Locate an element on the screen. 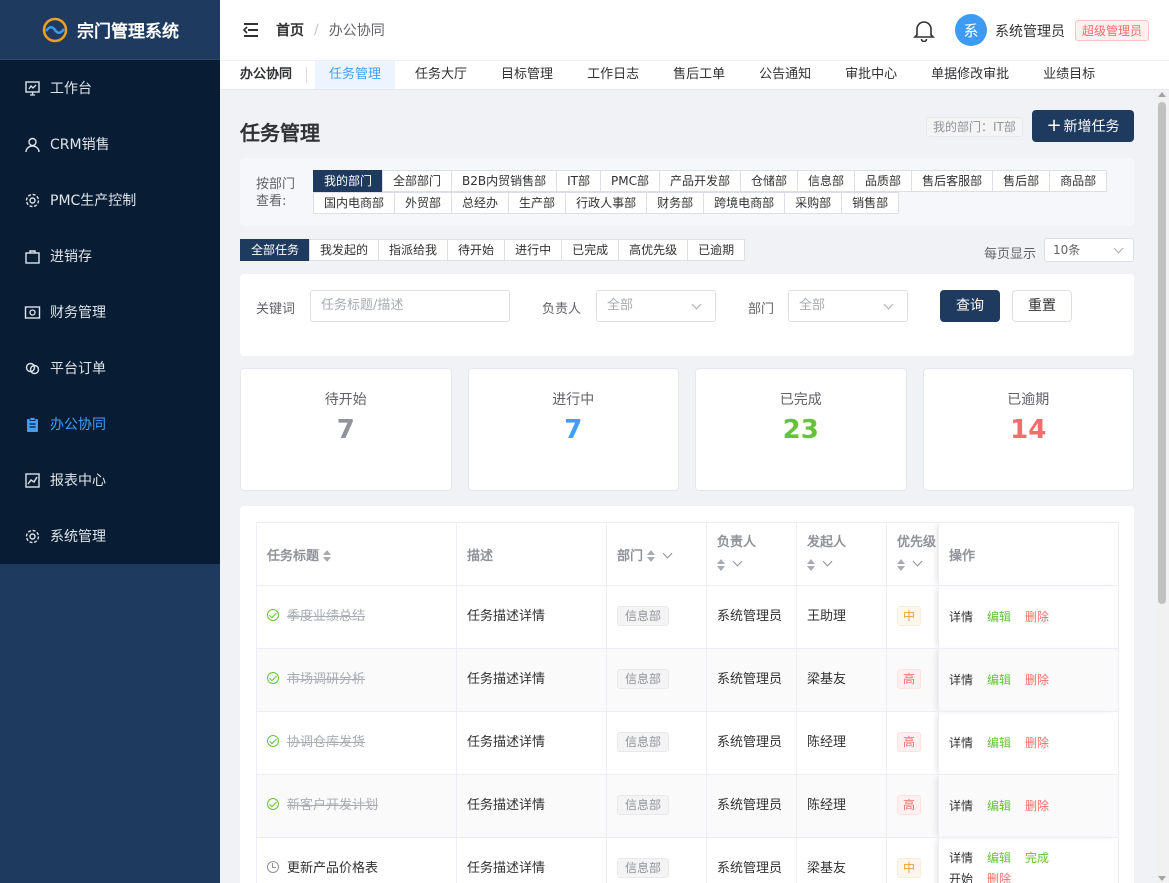  table-row: 新客户开发计划 任务描述详情 信息部 系统管理员 陈经理高详情 编辑 删除 is located at coordinates (687, 806).